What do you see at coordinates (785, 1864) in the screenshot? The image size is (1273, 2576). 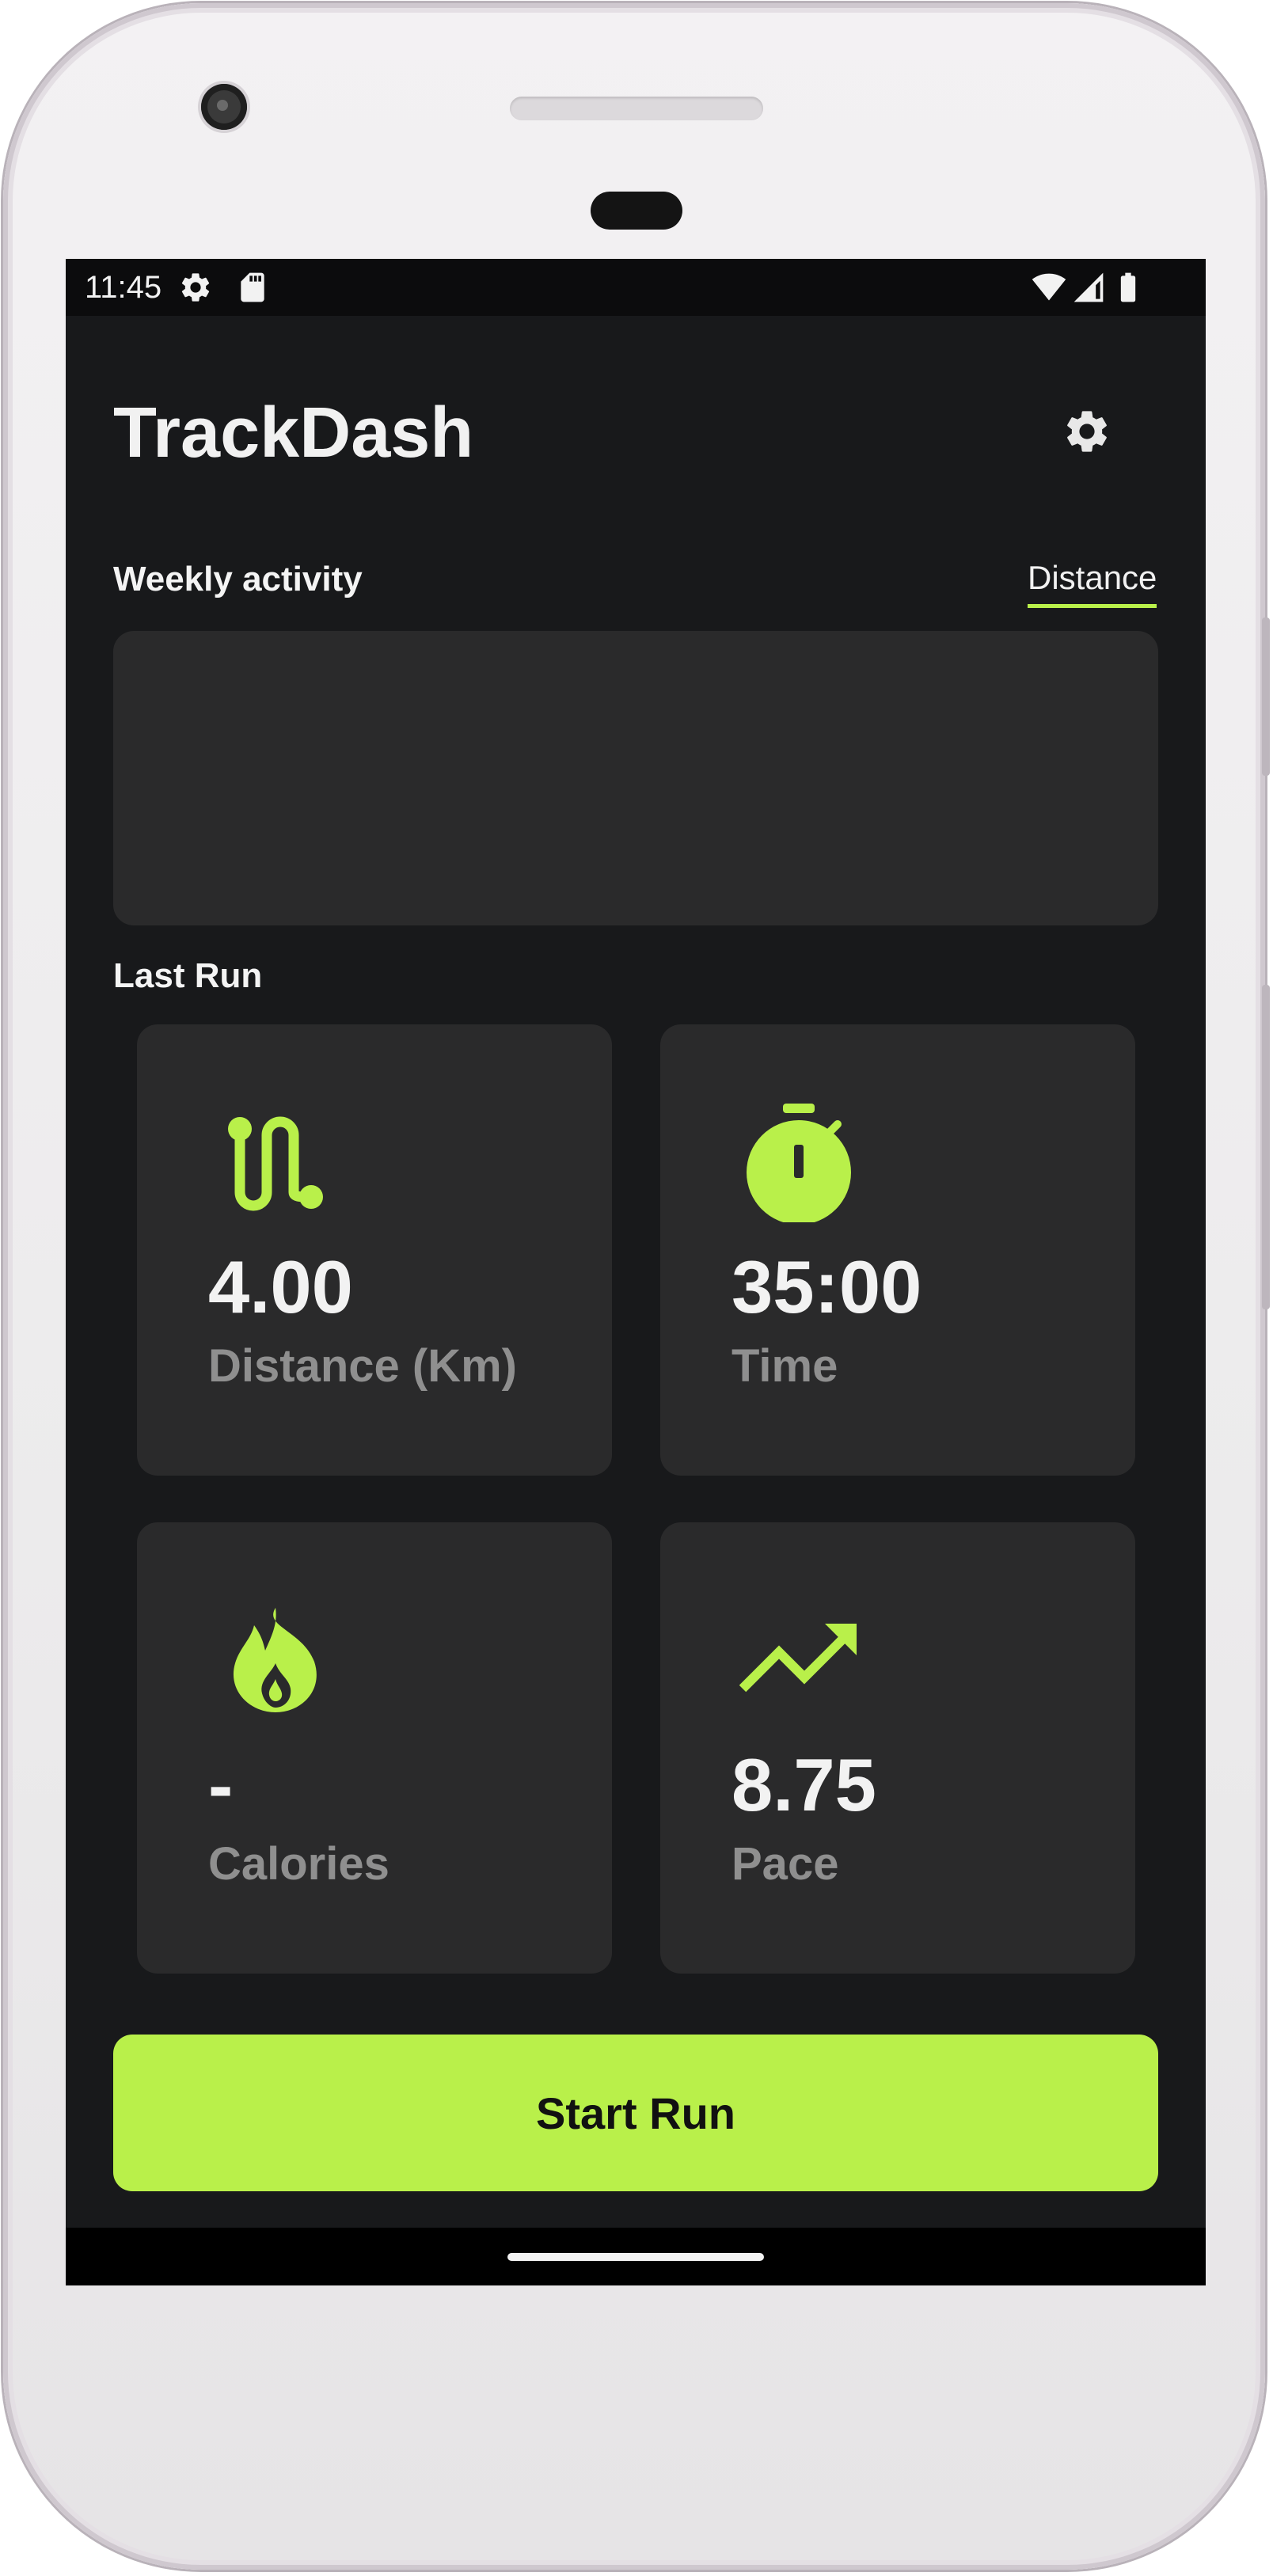 I see `pace-label: Pace` at bounding box center [785, 1864].